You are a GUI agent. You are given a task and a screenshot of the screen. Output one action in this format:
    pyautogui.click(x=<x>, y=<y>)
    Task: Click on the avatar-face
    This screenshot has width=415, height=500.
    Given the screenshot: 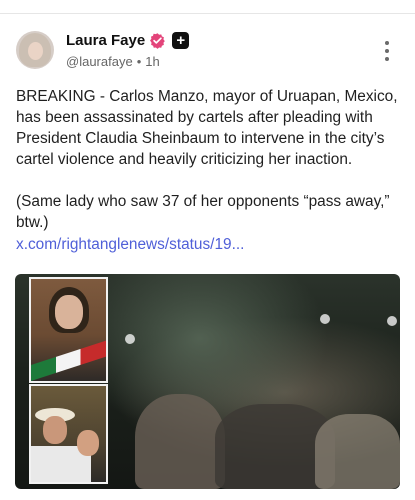 What is the action you would take?
    pyautogui.click(x=35, y=51)
    